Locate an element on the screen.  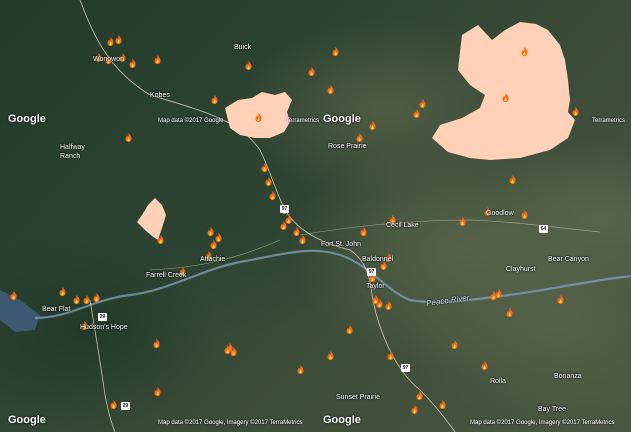
map-attribution: Map data ©2017 Google is located at coordinates (190, 121).